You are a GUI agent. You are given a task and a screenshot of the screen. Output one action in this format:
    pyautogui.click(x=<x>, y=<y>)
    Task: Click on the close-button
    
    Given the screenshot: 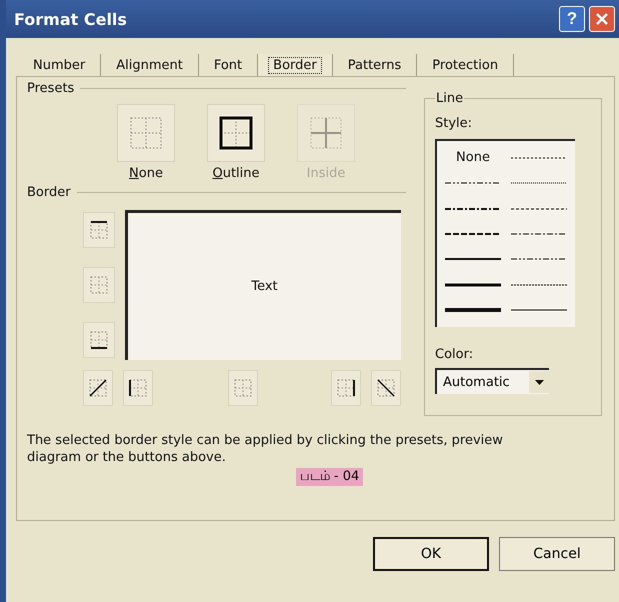 What is the action you would take?
    pyautogui.click(x=602, y=19)
    